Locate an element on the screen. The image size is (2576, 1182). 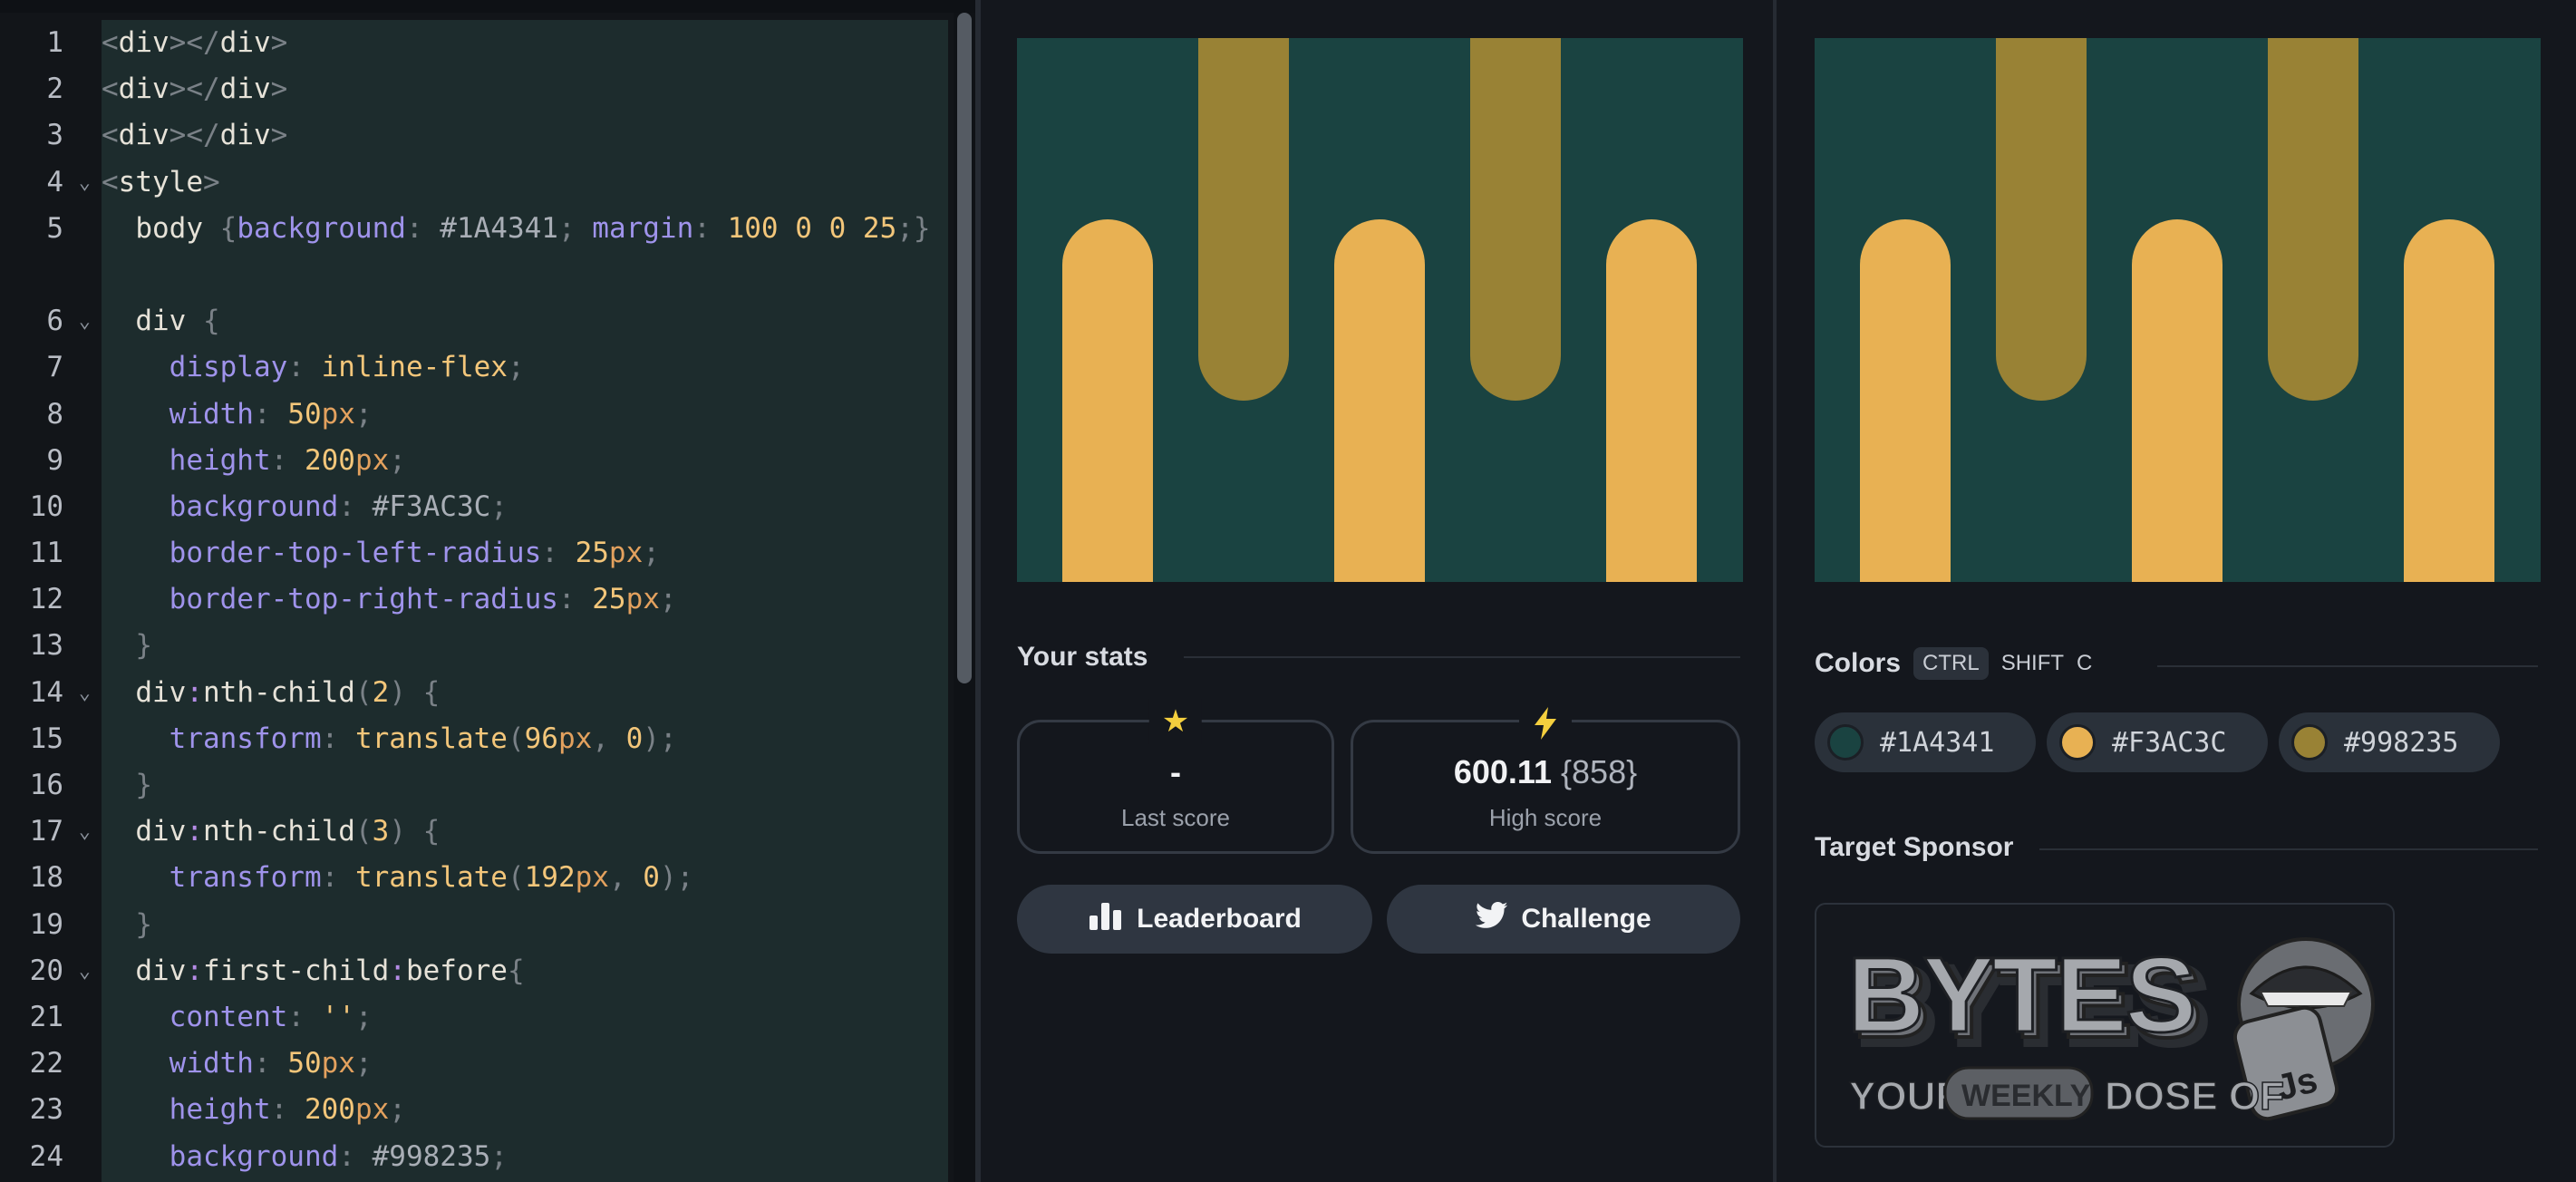
colors-header: Colors CTRL SHIFT C is located at coordinates (1953, 663).